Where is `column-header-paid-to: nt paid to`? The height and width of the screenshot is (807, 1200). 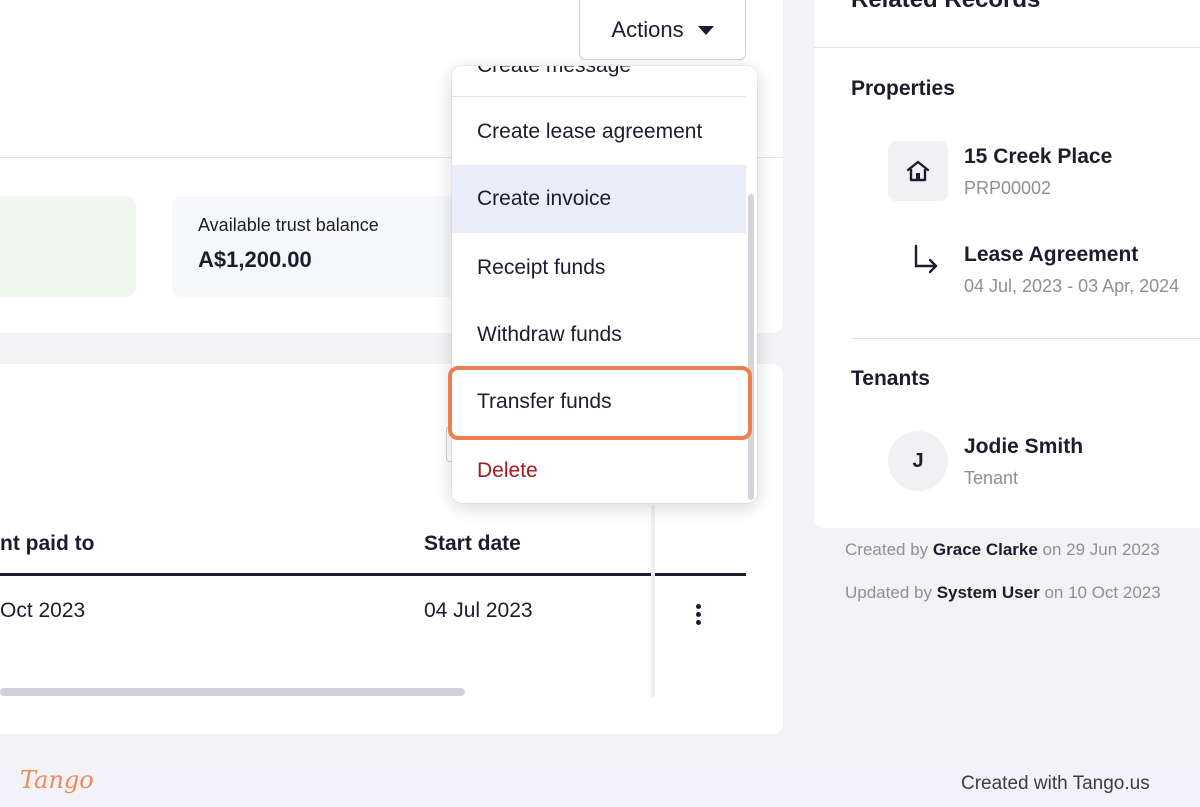 column-header-paid-to: nt paid to is located at coordinates (47, 544).